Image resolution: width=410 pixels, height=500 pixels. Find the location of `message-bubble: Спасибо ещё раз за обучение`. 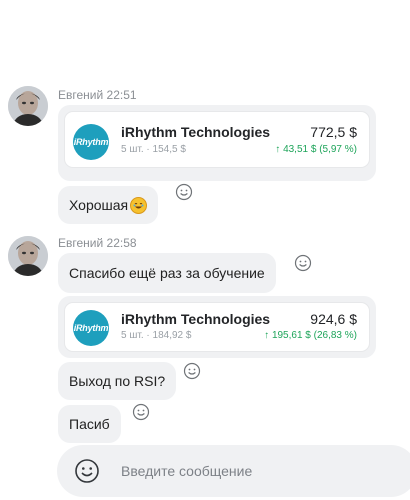

message-bubble: Спасибо ещё раз за обучение is located at coordinates (167, 273).